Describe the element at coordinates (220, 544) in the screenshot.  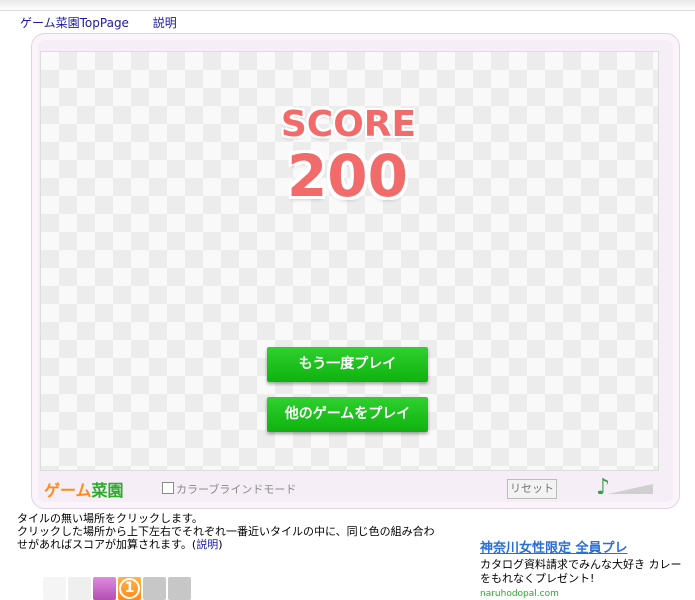
I see `instructions-paren-close: )` at that location.